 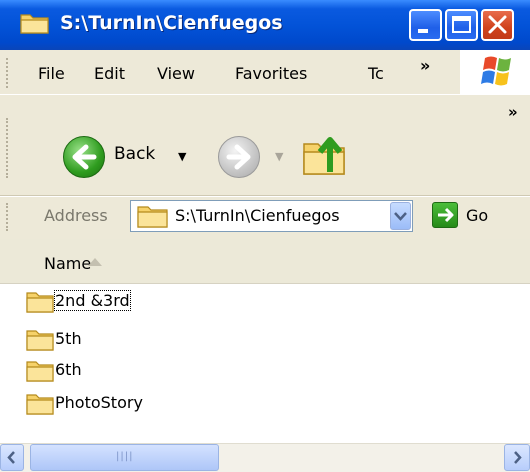 I want to click on chevron-down-icon, so click(x=400, y=216).